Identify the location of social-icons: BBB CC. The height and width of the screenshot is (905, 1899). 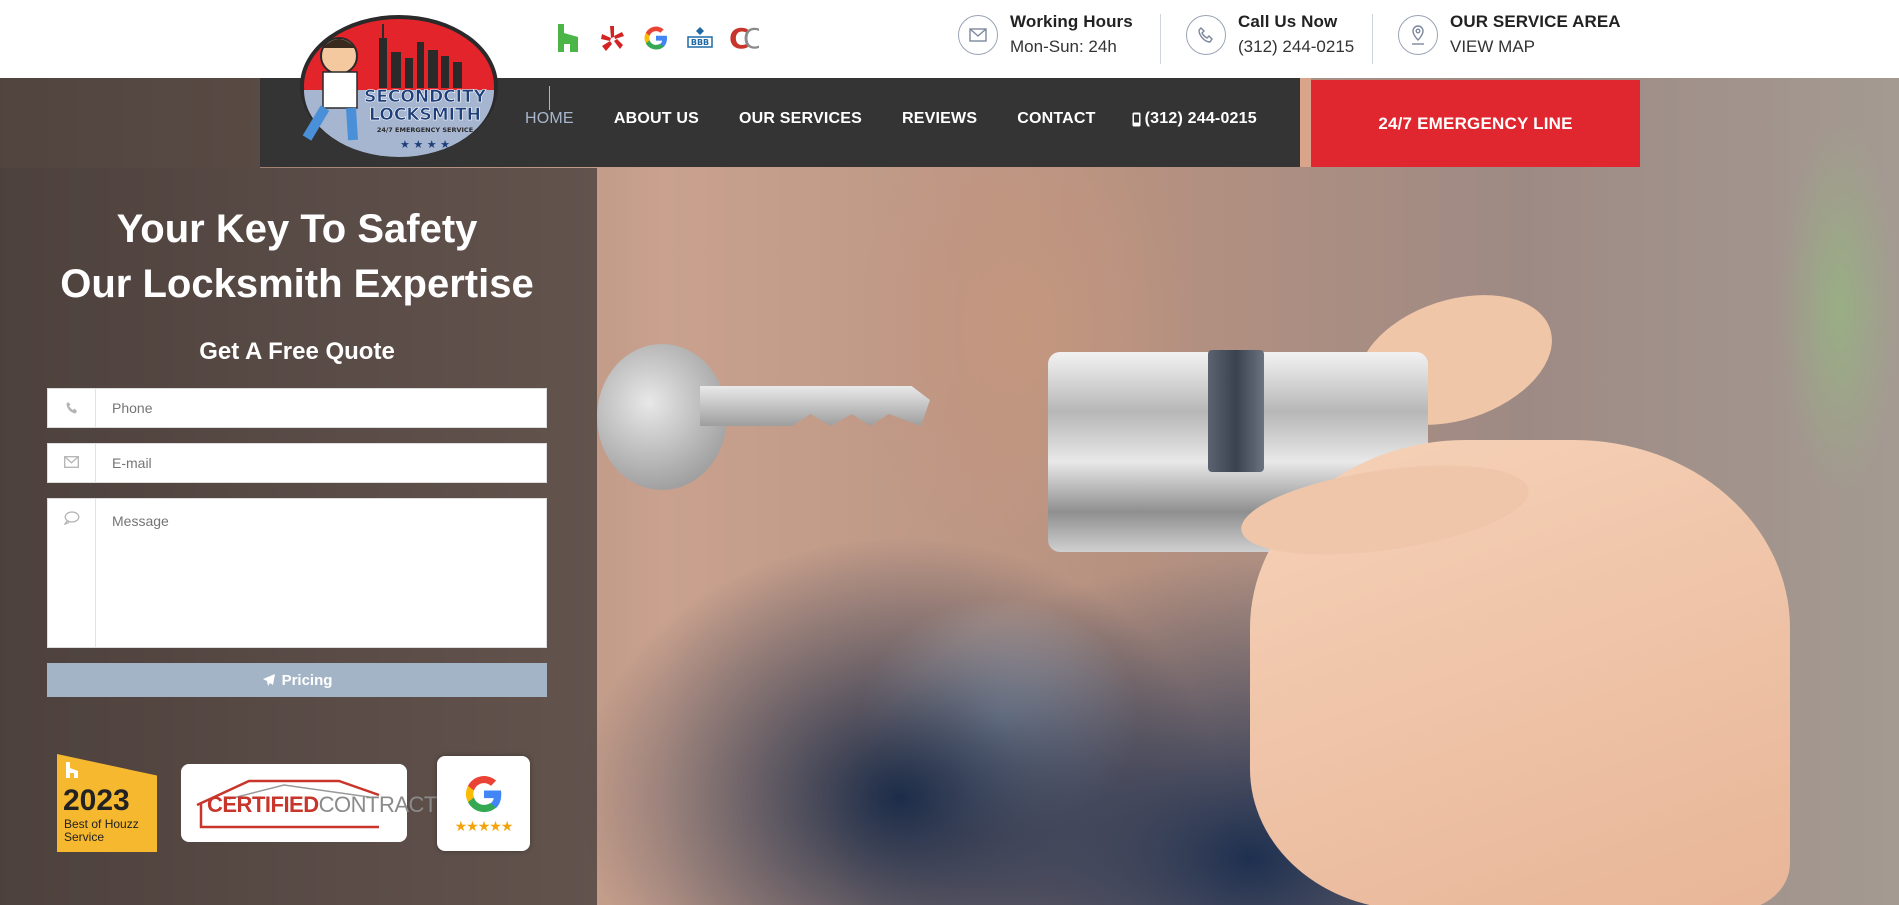
(656, 38).